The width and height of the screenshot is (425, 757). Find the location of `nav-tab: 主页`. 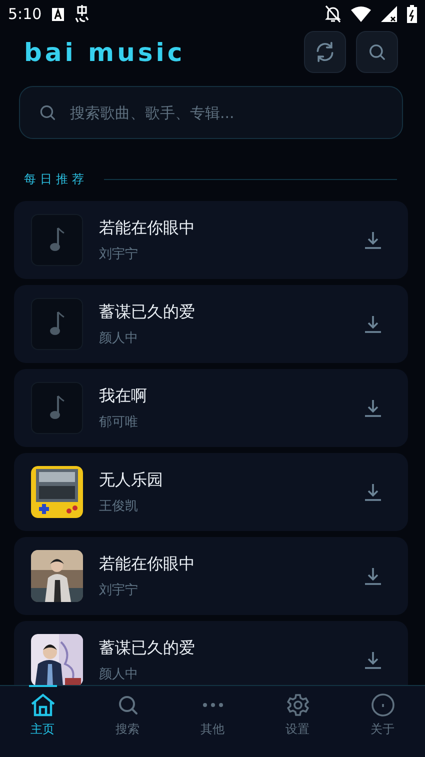

nav-tab: 主页 is located at coordinates (42, 721).